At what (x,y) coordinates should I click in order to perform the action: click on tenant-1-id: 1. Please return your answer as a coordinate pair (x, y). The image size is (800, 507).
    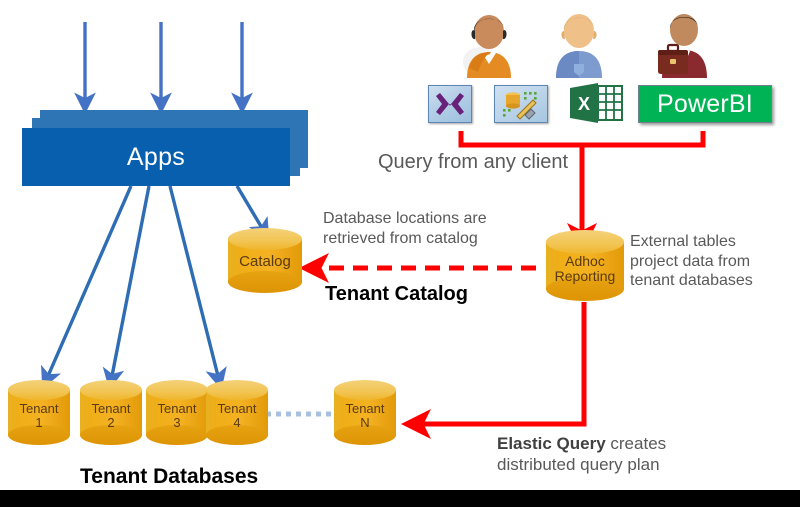
    Looking at the image, I should click on (39, 423).